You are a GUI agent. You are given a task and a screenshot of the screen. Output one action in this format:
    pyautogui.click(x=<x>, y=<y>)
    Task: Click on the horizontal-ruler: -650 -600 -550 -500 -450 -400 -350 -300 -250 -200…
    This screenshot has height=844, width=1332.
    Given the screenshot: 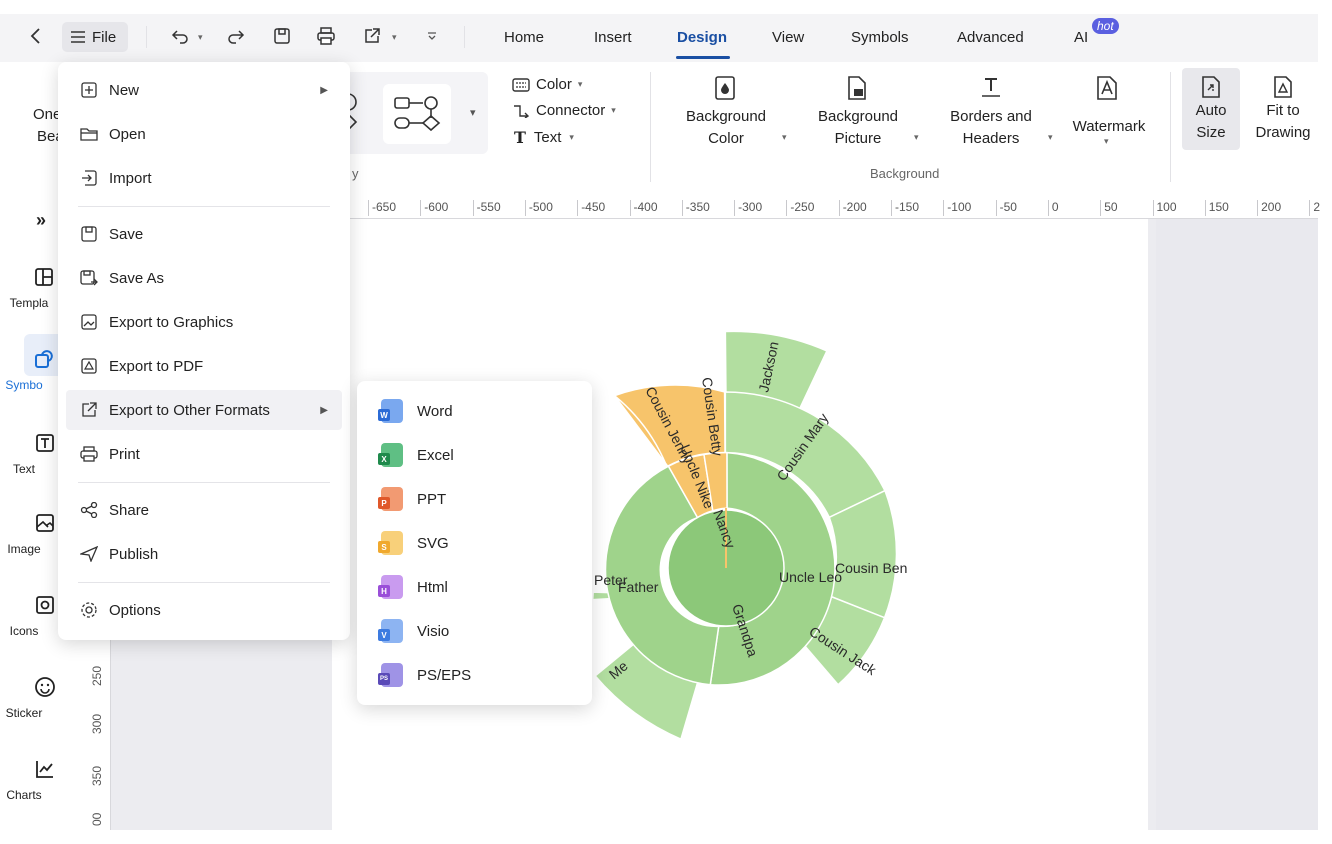 What is the action you would take?
    pyautogui.click(x=825, y=207)
    